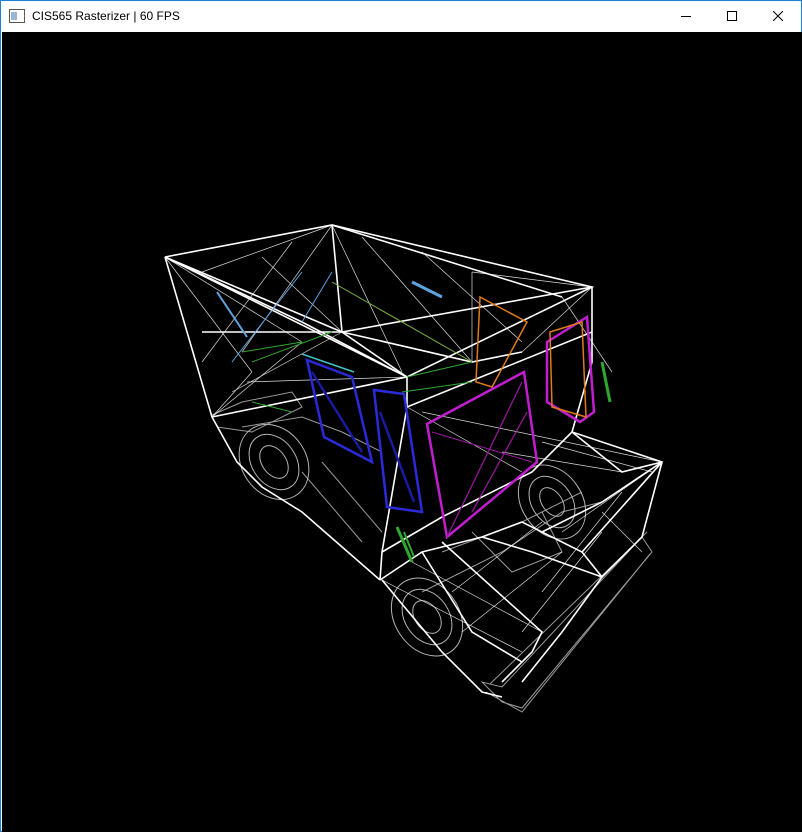 The width and height of the screenshot is (802, 832). I want to click on app-window-icon, so click(17, 16).